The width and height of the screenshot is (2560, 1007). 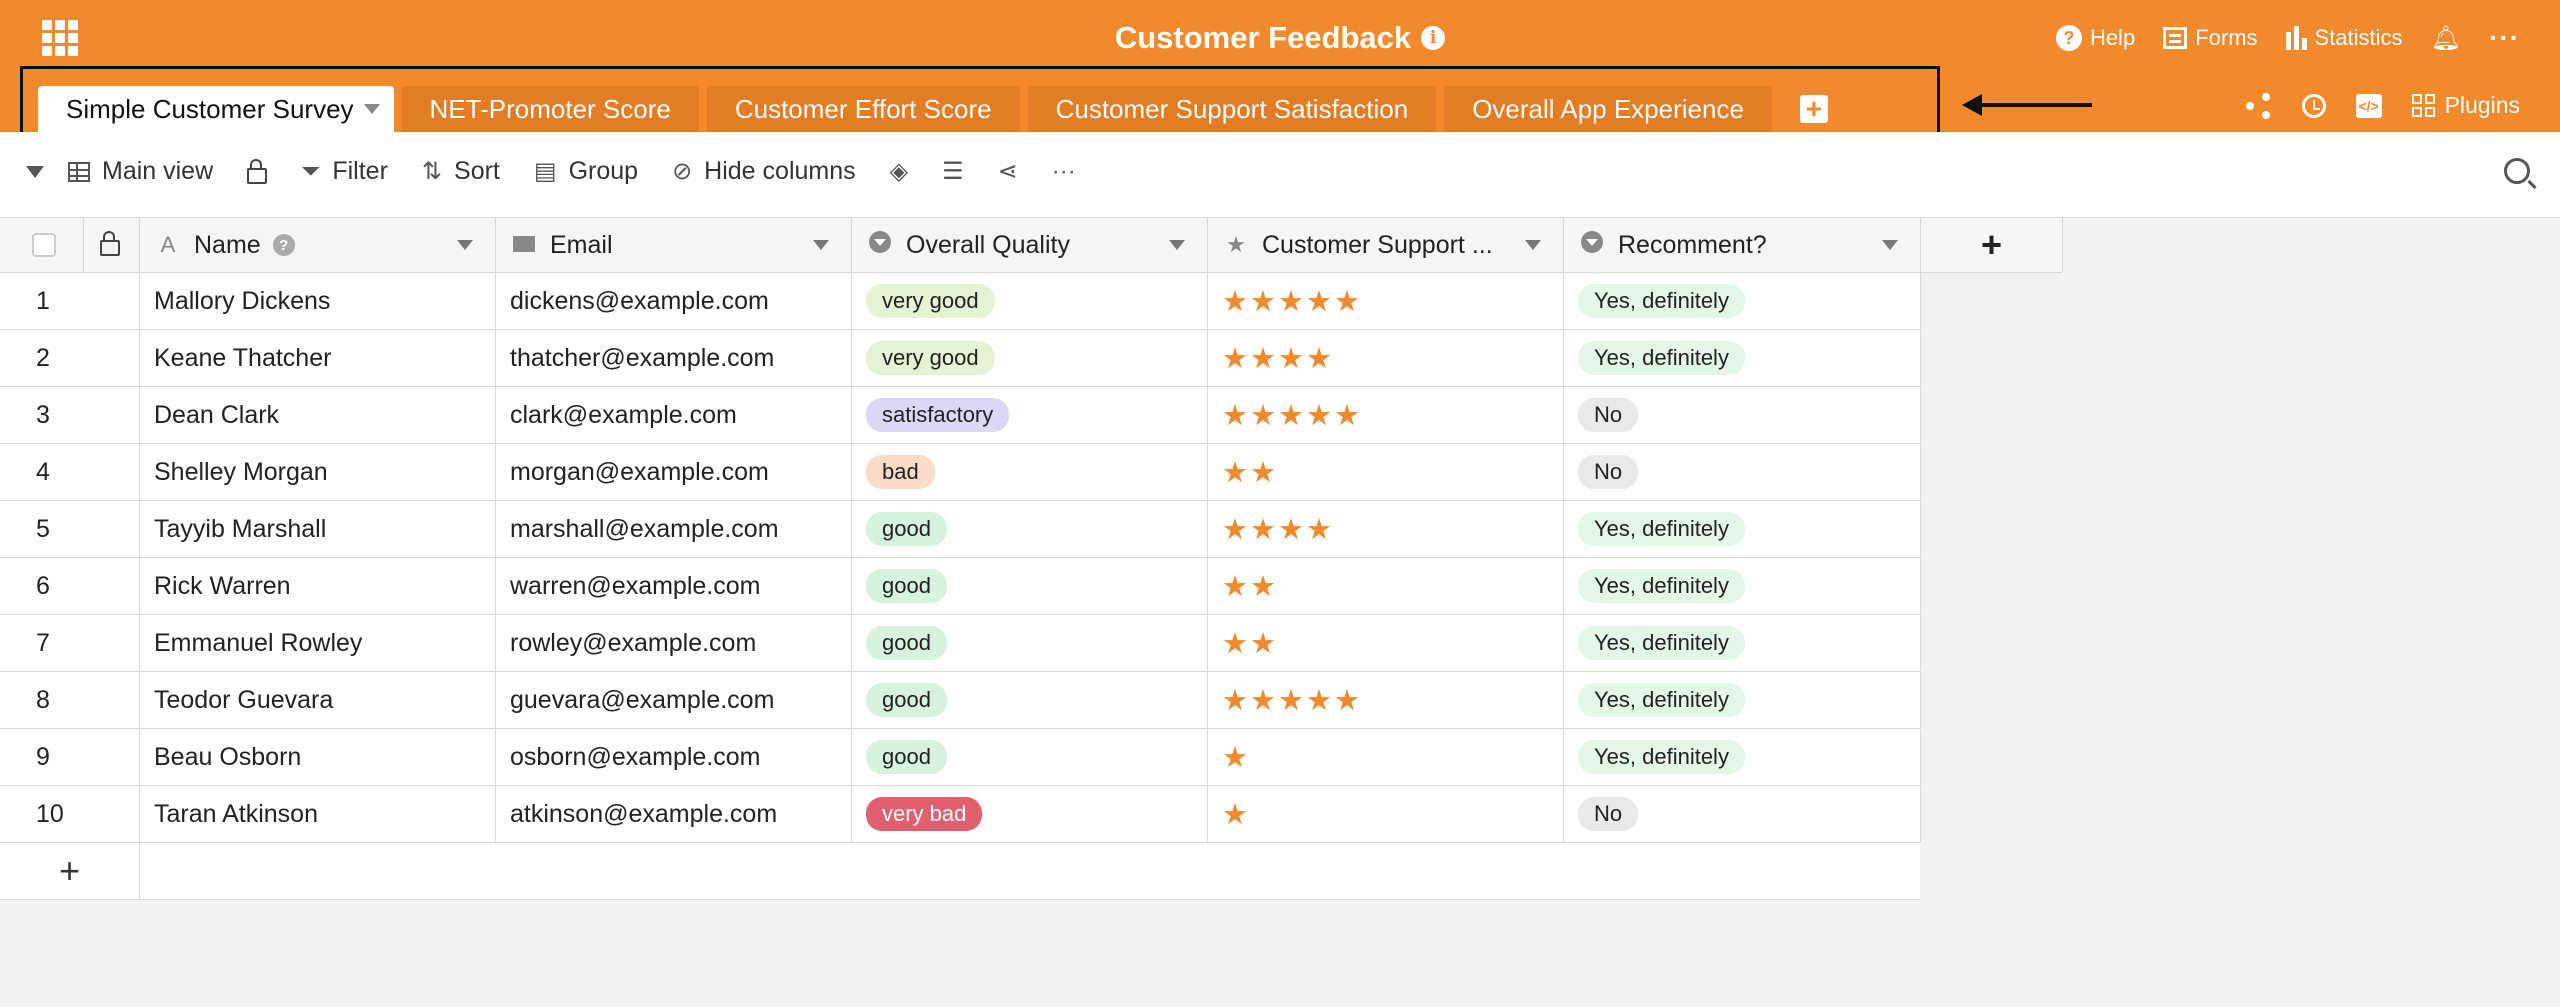 What do you see at coordinates (112, 245) in the screenshot?
I see `lock-column-cell` at bounding box center [112, 245].